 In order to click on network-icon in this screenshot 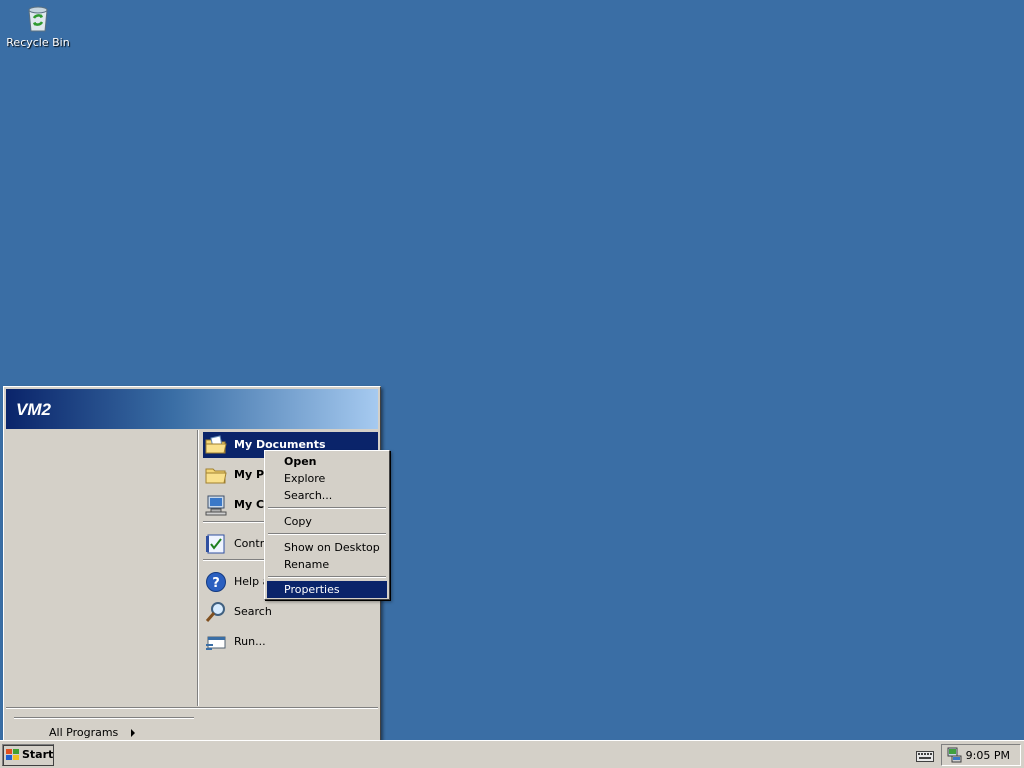, I will do `click(954, 755)`.